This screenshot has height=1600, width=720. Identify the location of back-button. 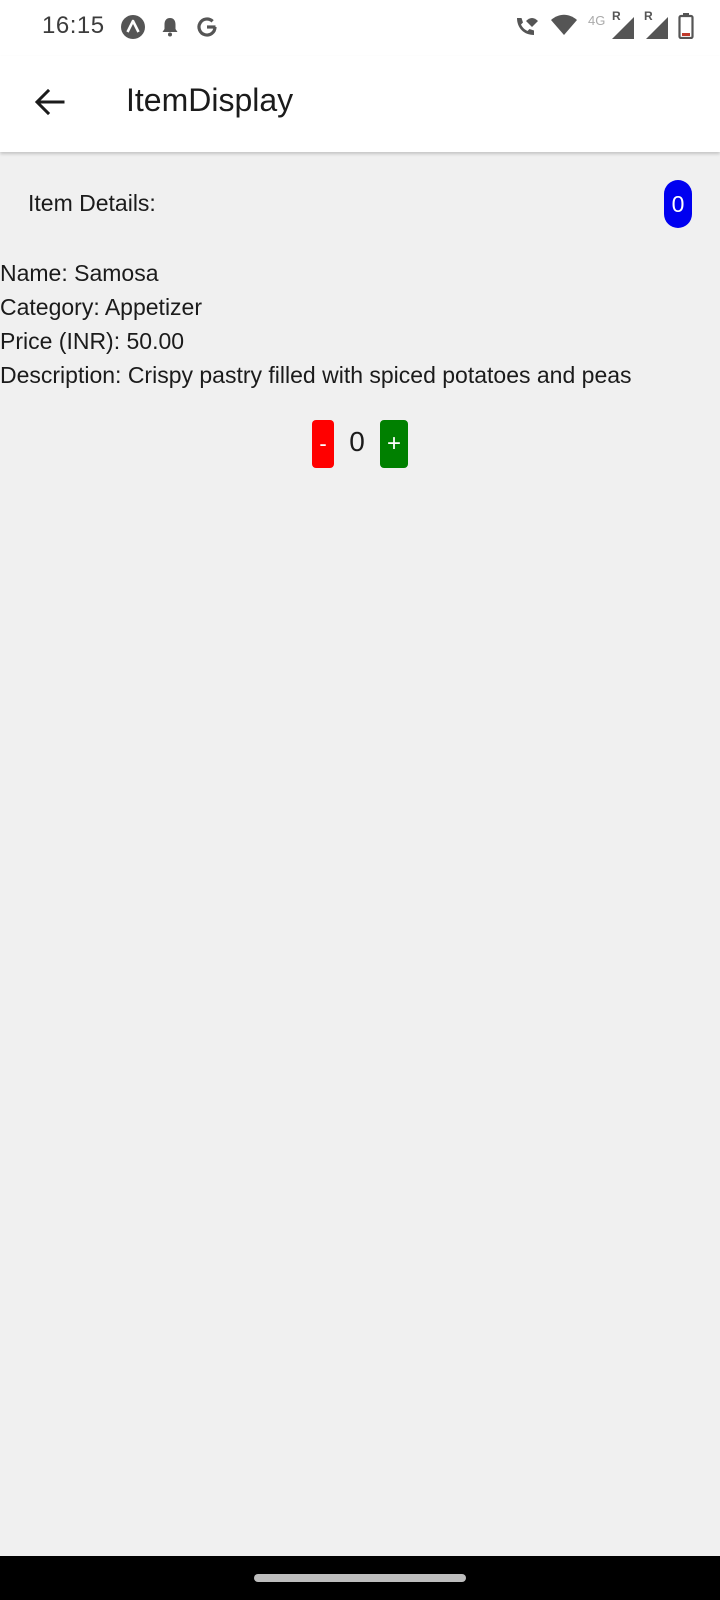
(50, 104).